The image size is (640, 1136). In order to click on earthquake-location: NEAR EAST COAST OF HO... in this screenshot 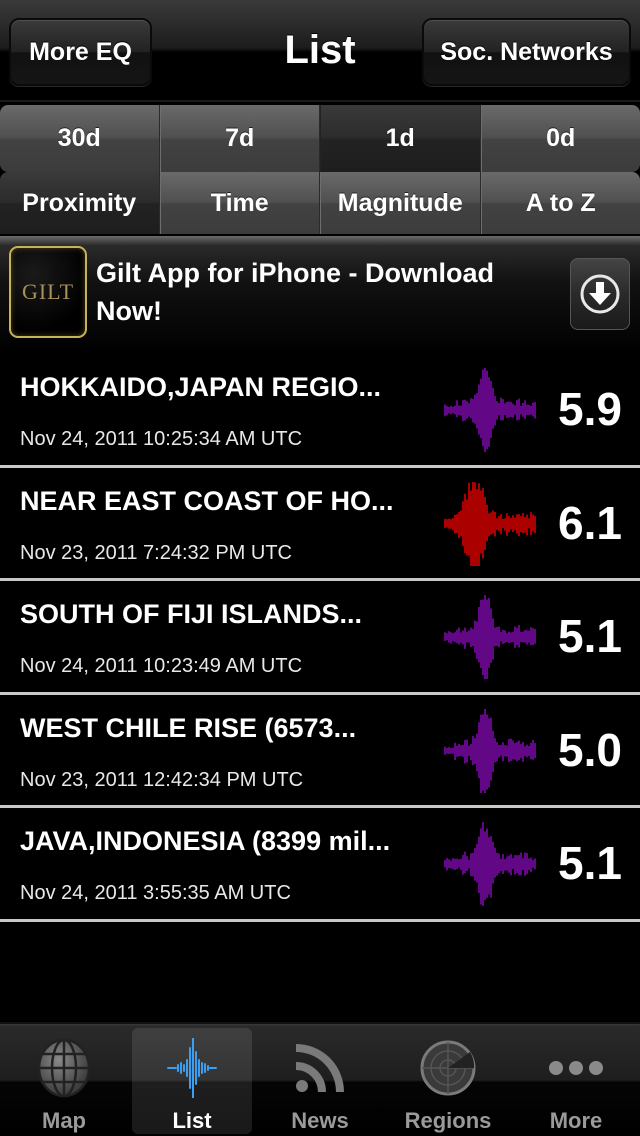, I will do `click(207, 500)`.